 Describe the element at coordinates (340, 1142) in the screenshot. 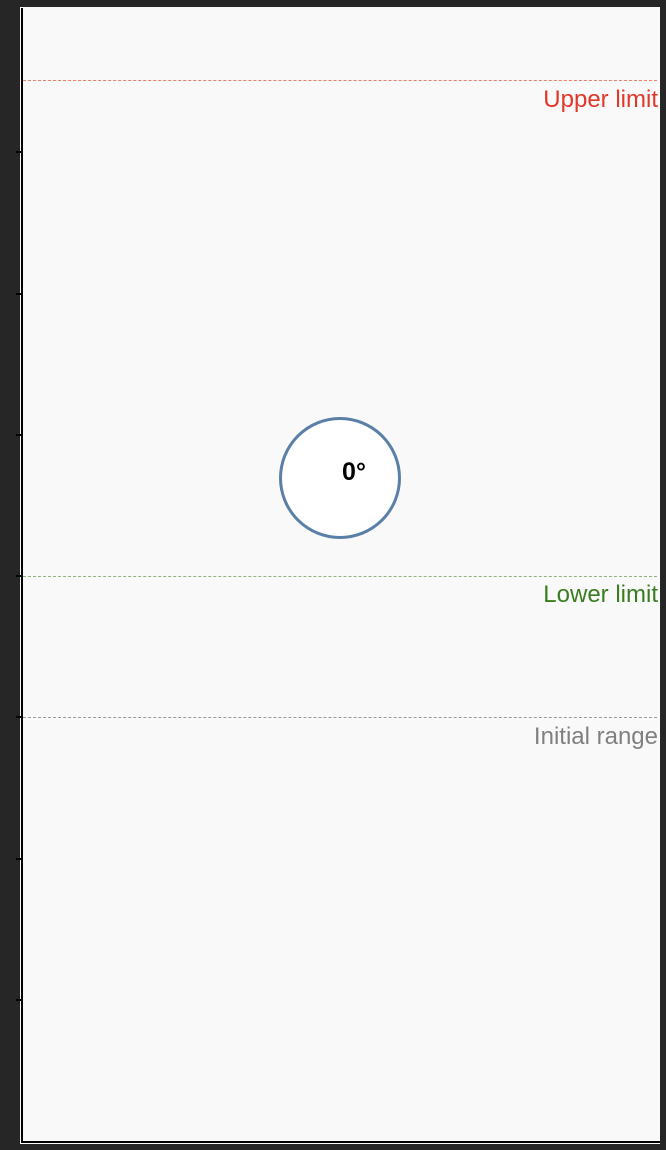

I see `bottom-border` at that location.